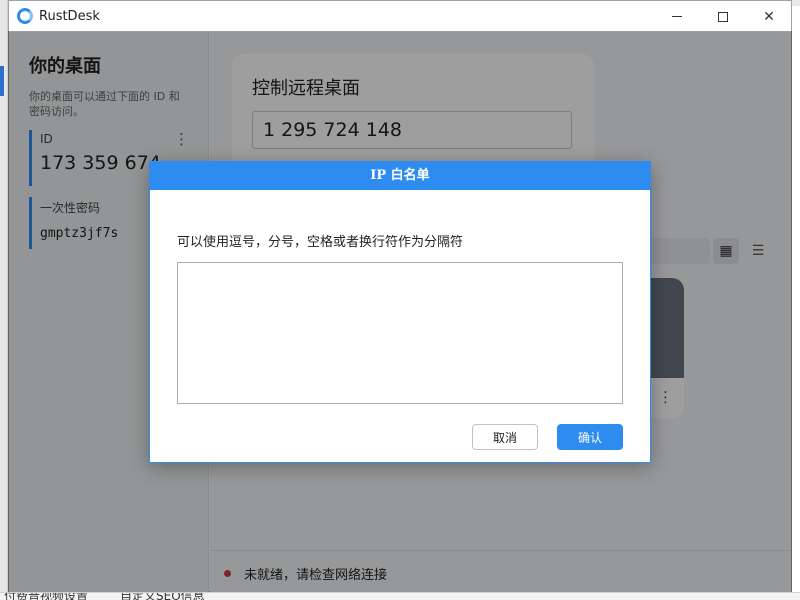 Image resolution: width=800 pixels, height=600 pixels. Describe the element at coordinates (400, 176) in the screenshot. I see `dialog-title: IP 白名单` at that location.